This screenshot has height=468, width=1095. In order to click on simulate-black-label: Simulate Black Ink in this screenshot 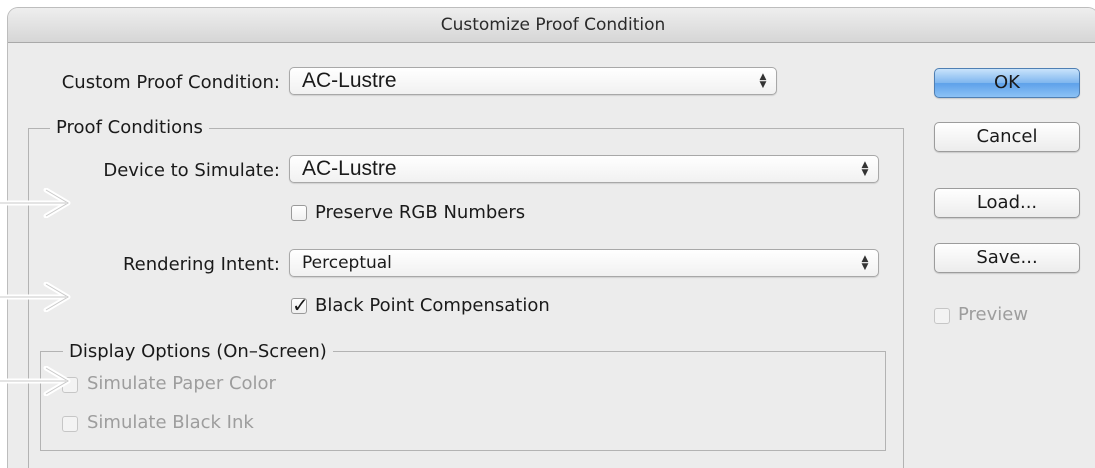, I will do `click(170, 422)`.